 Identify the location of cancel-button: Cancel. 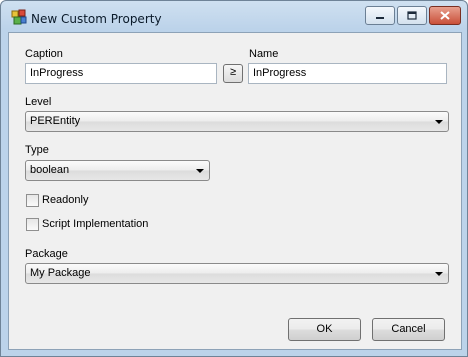
(408, 329).